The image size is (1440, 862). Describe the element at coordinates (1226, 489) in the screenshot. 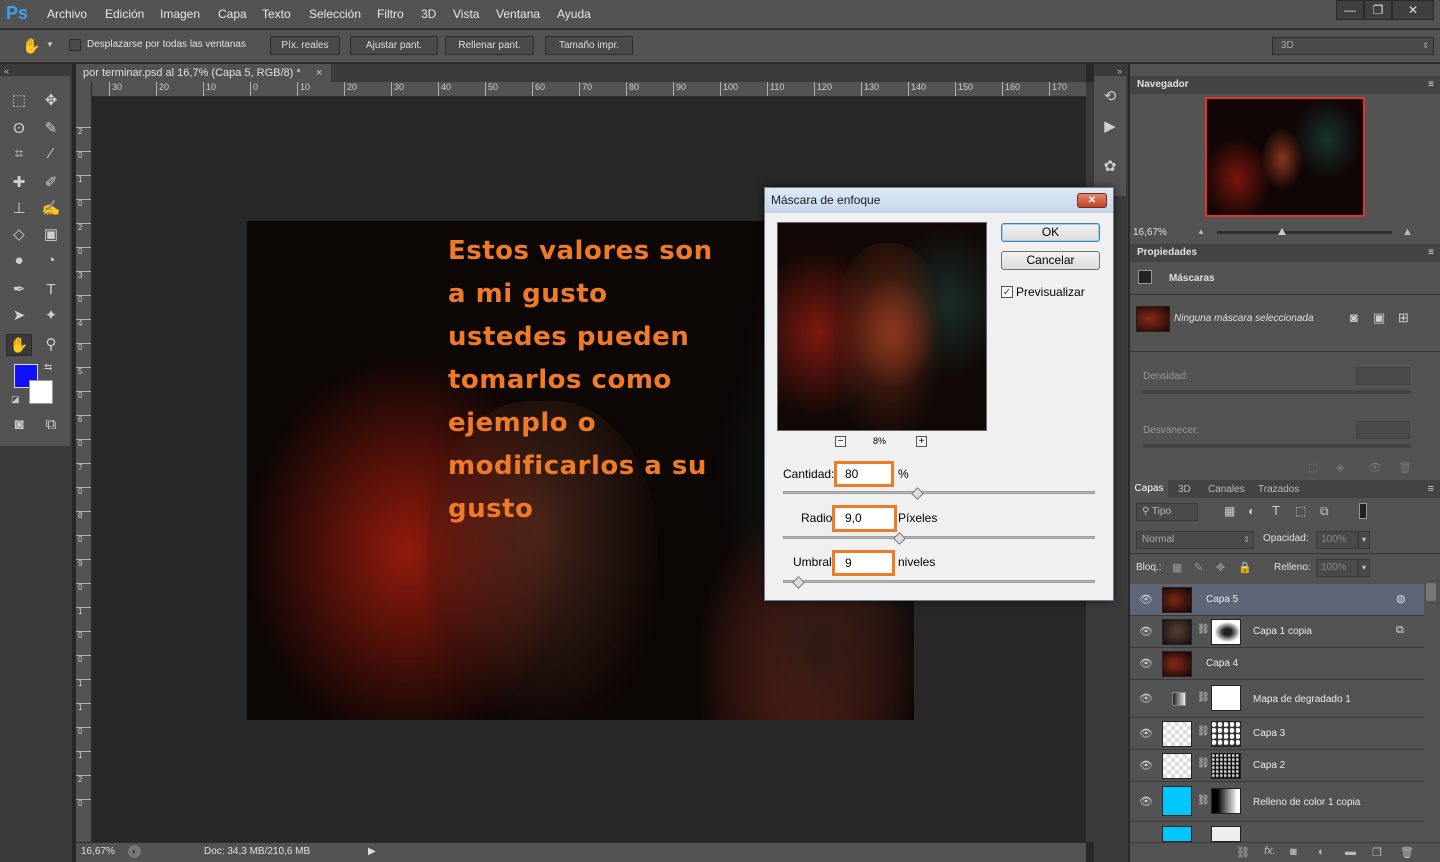

I see `tab-canales: Canales` at that location.